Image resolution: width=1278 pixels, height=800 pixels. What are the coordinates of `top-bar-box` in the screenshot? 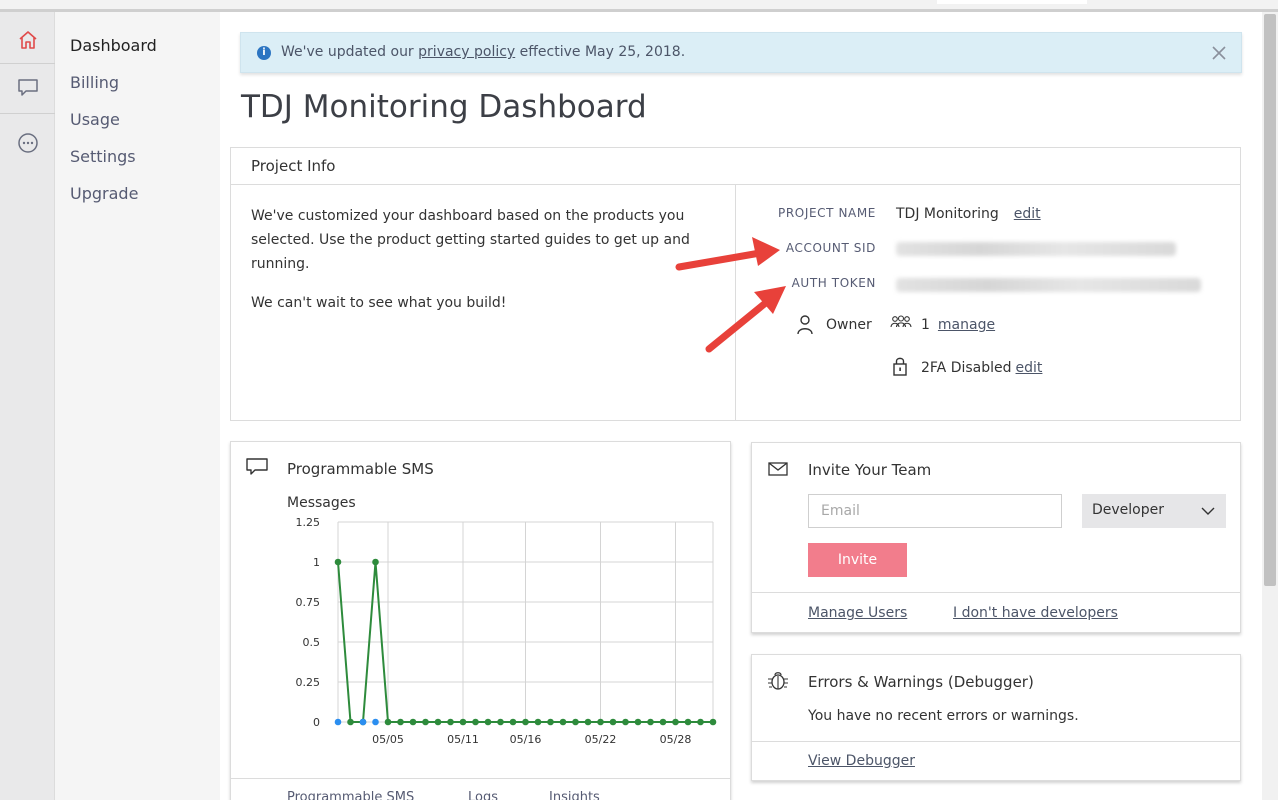 It's located at (1012, 2).